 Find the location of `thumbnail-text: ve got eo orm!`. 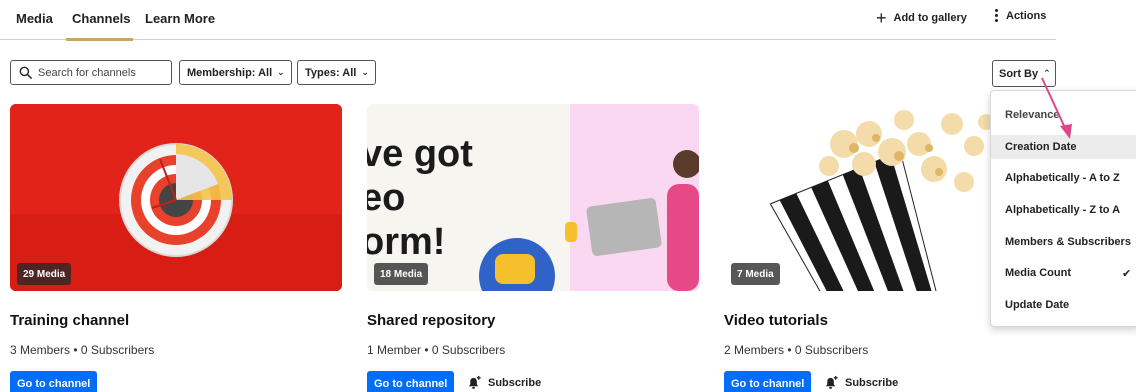

thumbnail-text: ve got eo orm! is located at coordinates (420, 198).